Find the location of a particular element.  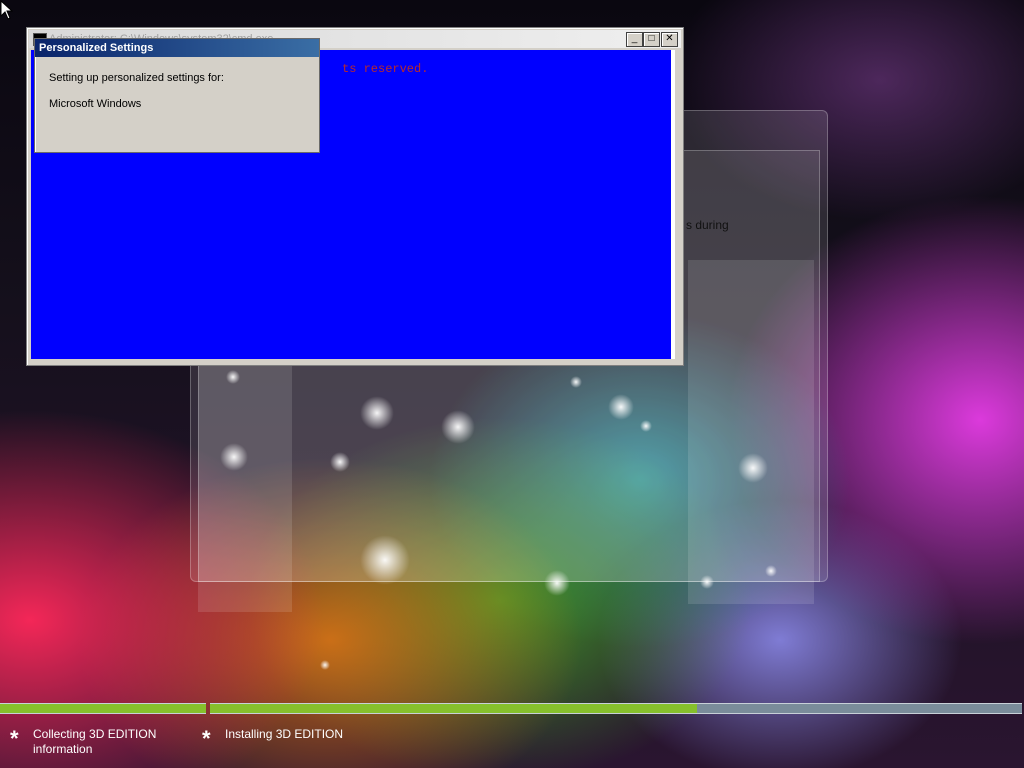

progress-fill-installing is located at coordinates (454, 708).